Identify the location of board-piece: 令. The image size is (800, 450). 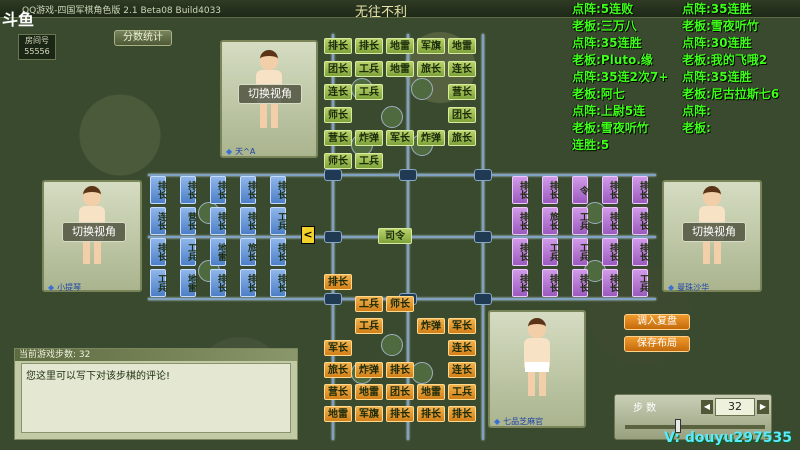
(580, 190).